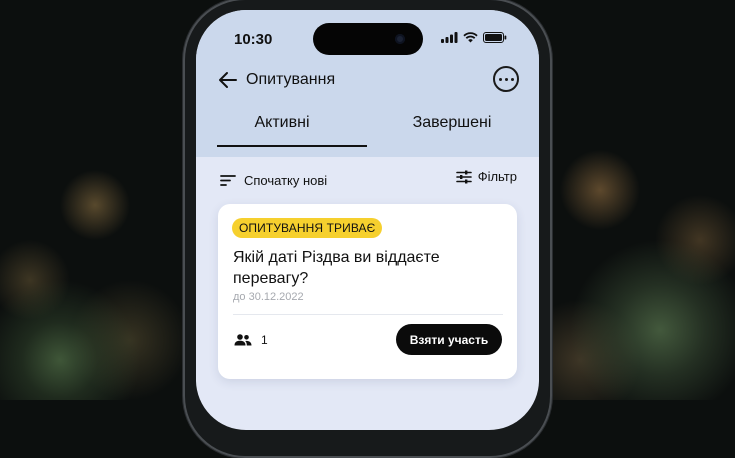  I want to click on poll-deadline: до 30.12.2022, so click(268, 297).